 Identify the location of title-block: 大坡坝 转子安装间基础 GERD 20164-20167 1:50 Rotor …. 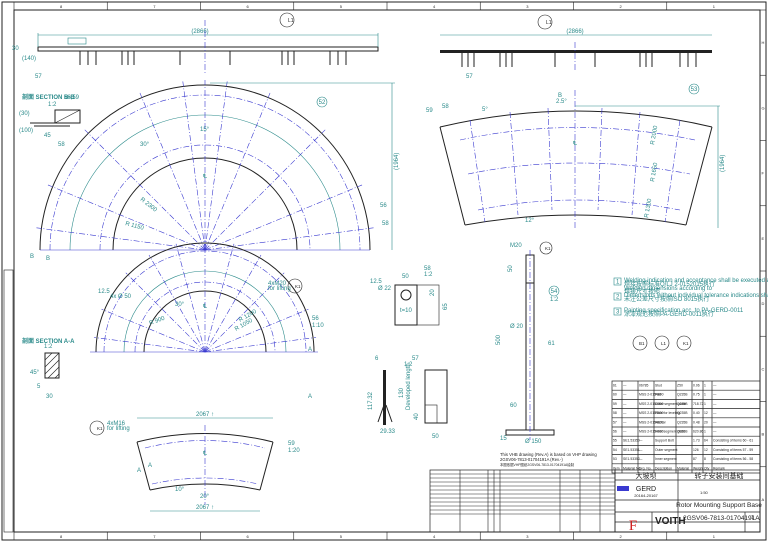
(688, 501).